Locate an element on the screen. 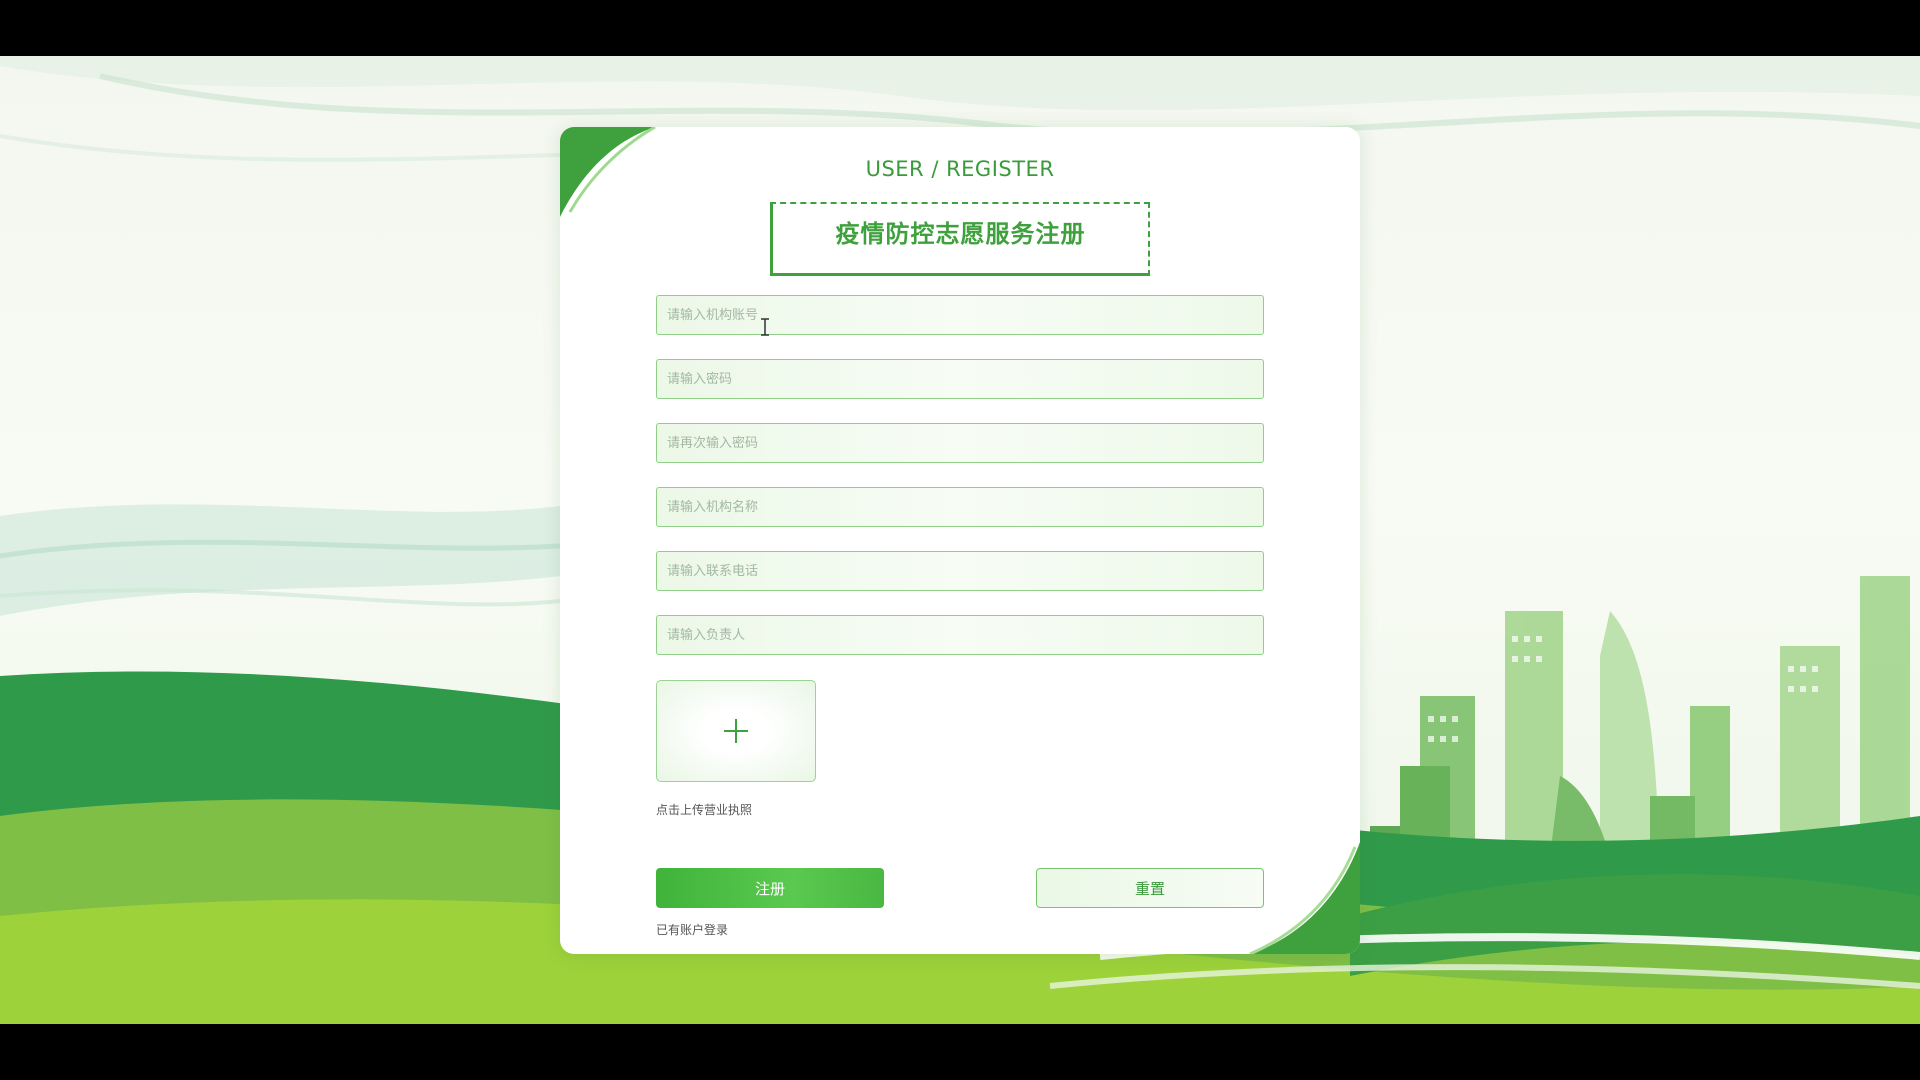 The height and width of the screenshot is (1080, 1920). password-confirm-input is located at coordinates (960, 443).